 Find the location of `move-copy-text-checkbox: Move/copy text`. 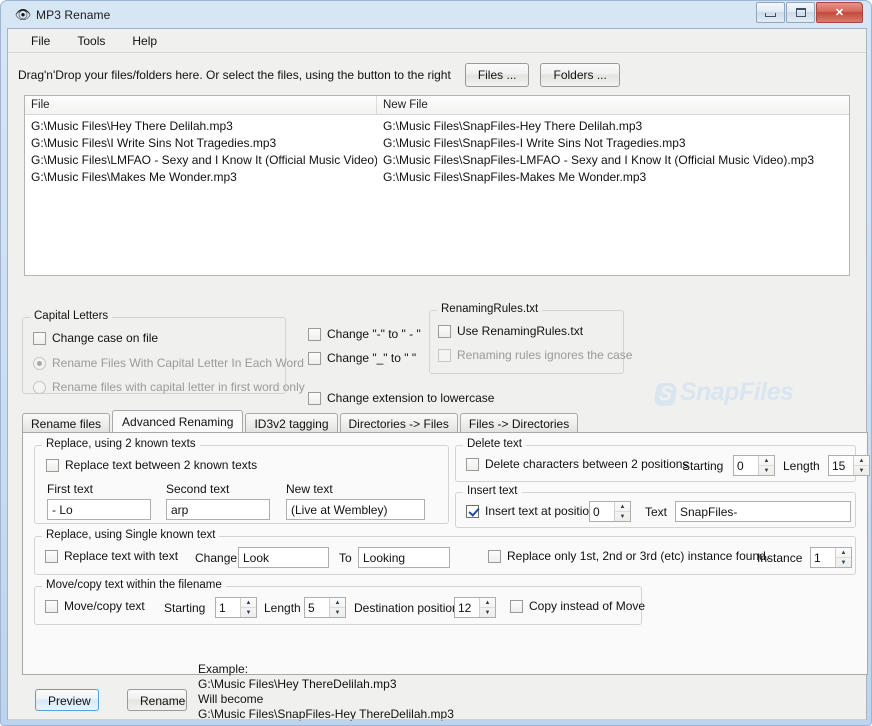

move-copy-text-checkbox: Move/copy text is located at coordinates (95, 606).